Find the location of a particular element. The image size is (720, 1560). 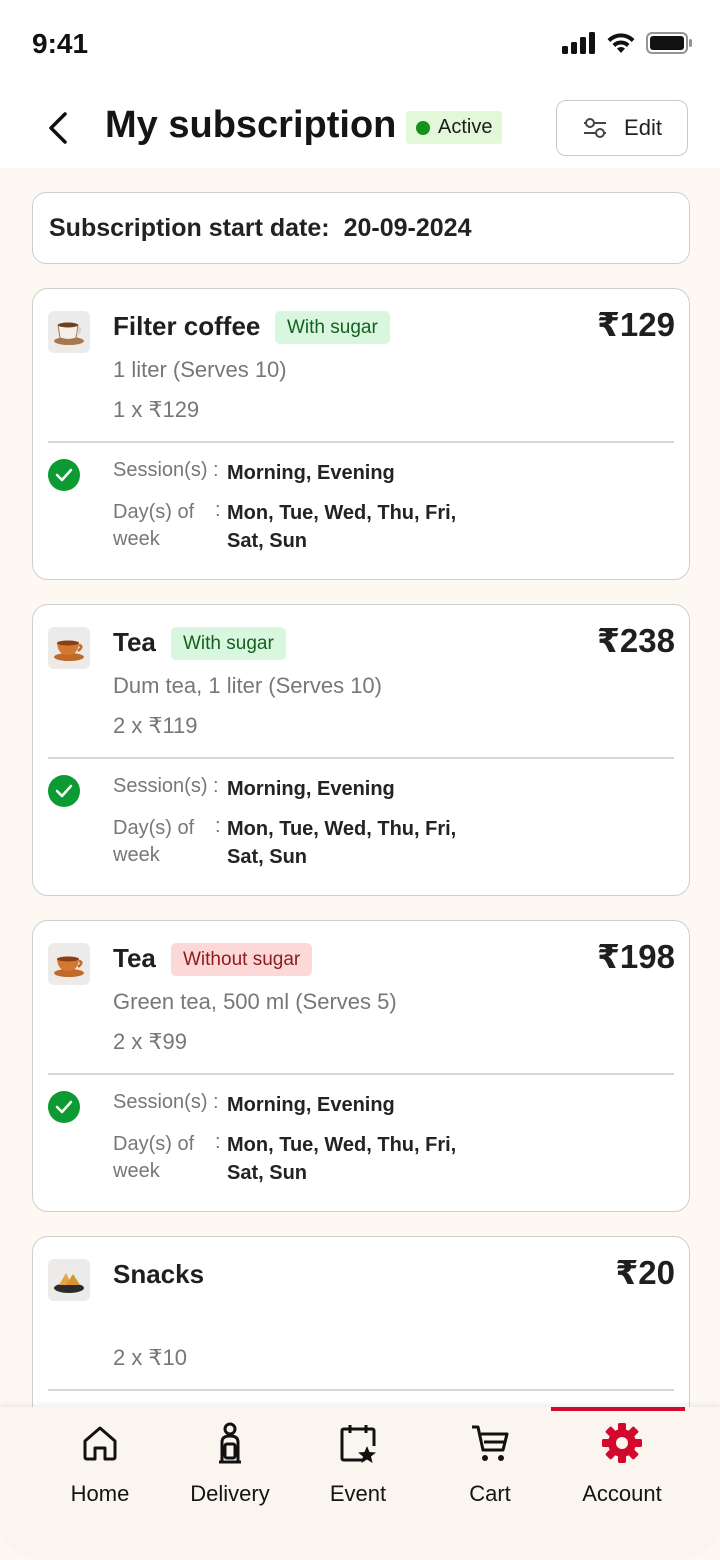

tab-label: Account is located at coordinates (622, 1493).